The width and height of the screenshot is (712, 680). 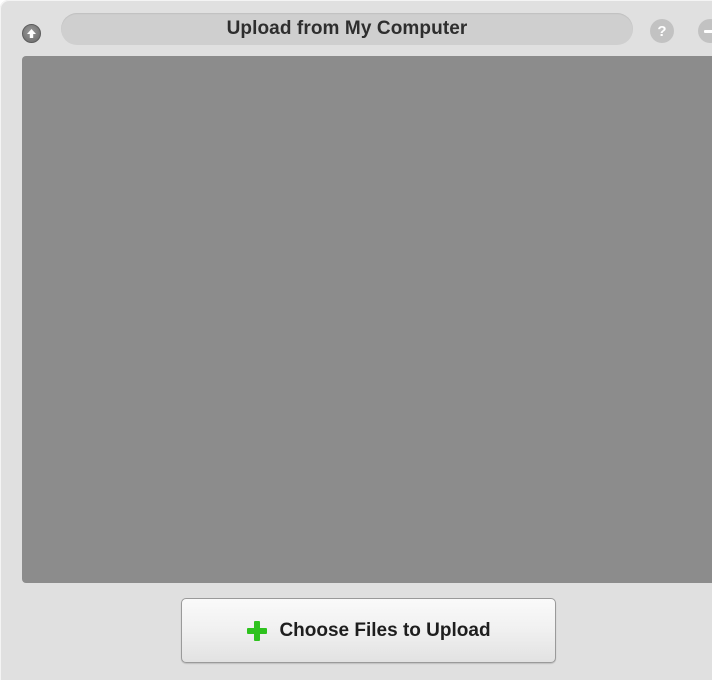 What do you see at coordinates (385, 630) in the screenshot?
I see `choose-files-label: Choose Files to Upload` at bounding box center [385, 630].